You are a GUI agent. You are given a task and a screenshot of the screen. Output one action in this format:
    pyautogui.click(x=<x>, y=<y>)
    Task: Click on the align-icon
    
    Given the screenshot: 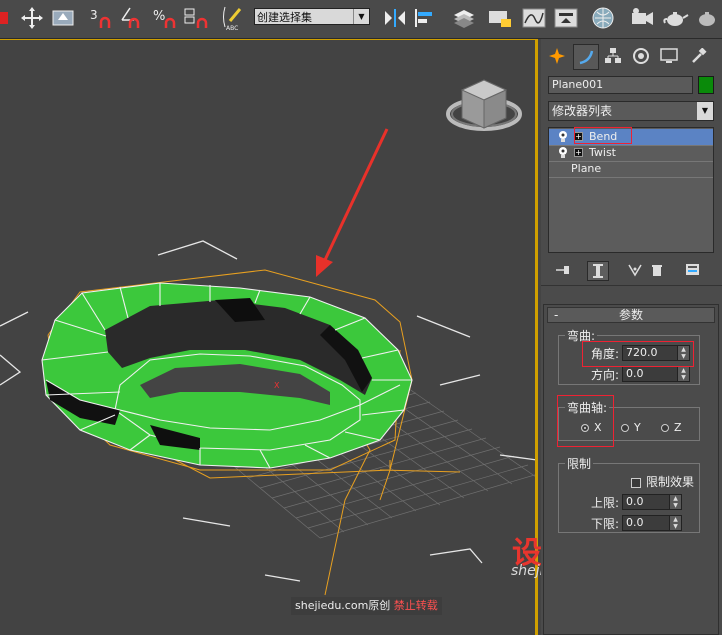 What is the action you would take?
    pyautogui.click(x=425, y=18)
    